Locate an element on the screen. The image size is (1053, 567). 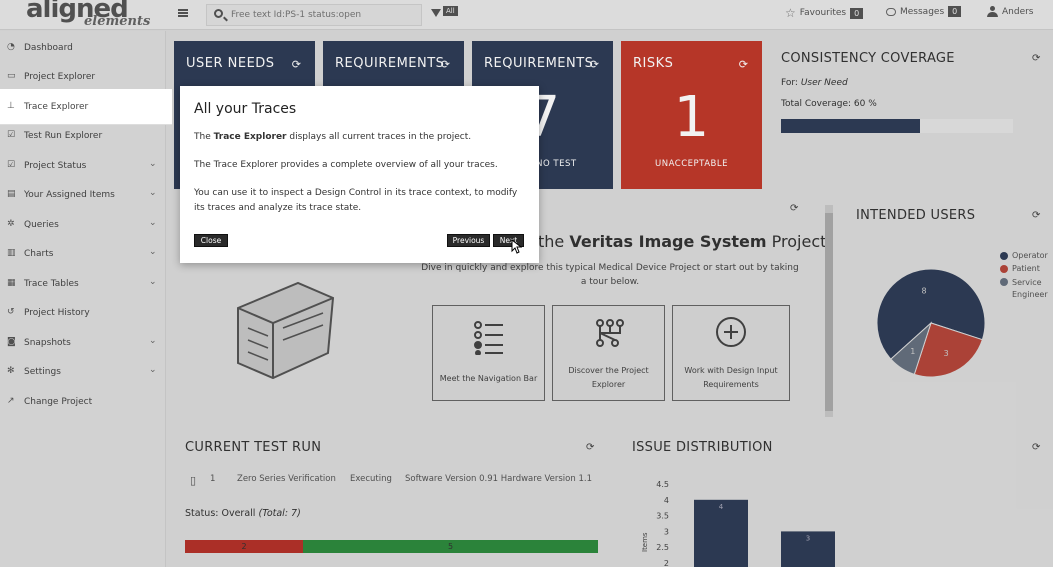
welcome-scrollbar is located at coordinates (829, 311).